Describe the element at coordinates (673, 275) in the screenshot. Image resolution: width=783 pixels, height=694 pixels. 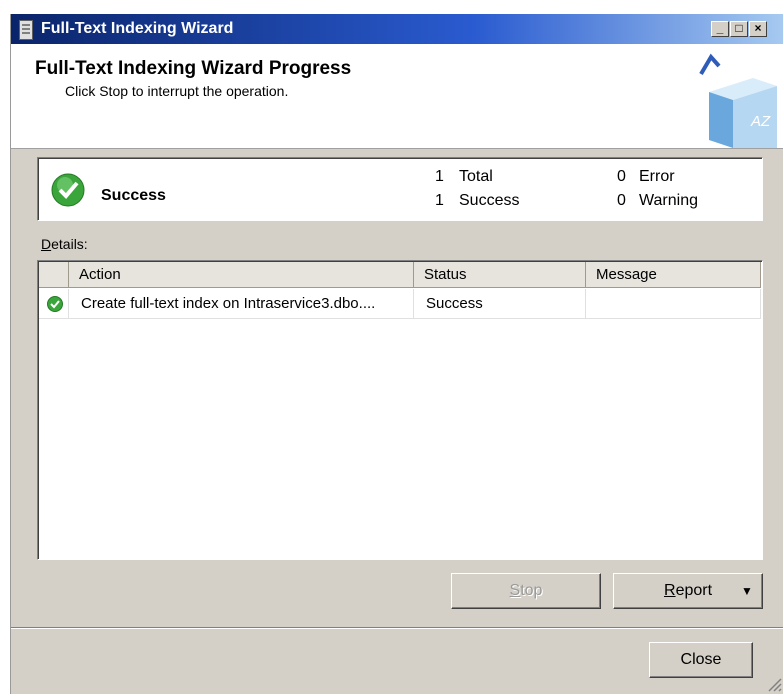
I see `column-header-message: Message` at that location.